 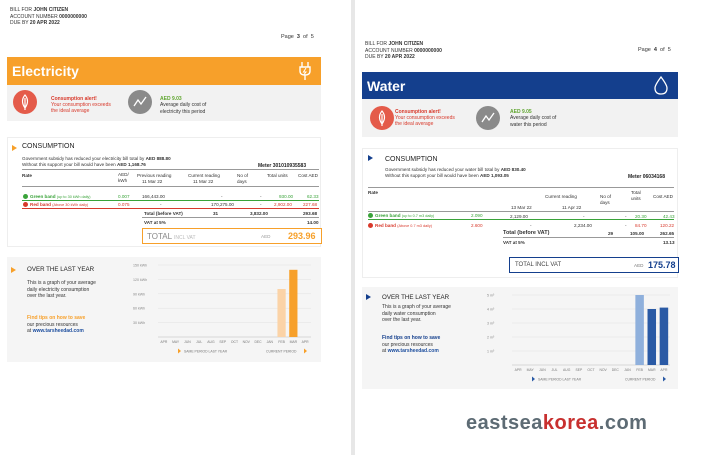 I want to click on water-chart-xtick-label: AUG, so click(x=567, y=370).